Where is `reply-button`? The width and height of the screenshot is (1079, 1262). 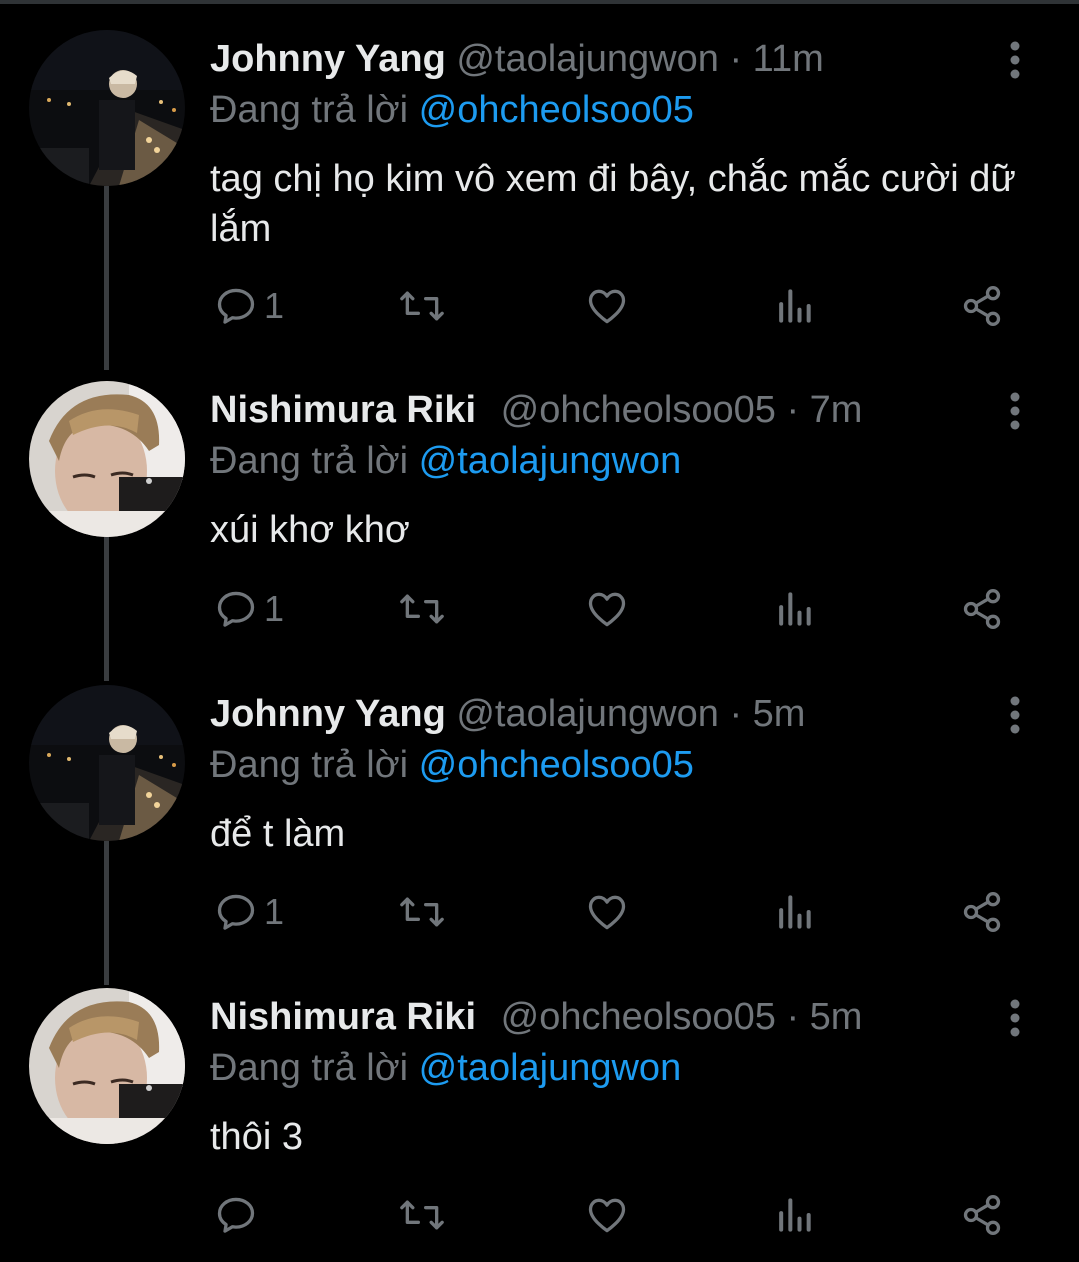
reply-button is located at coordinates (239, 1215).